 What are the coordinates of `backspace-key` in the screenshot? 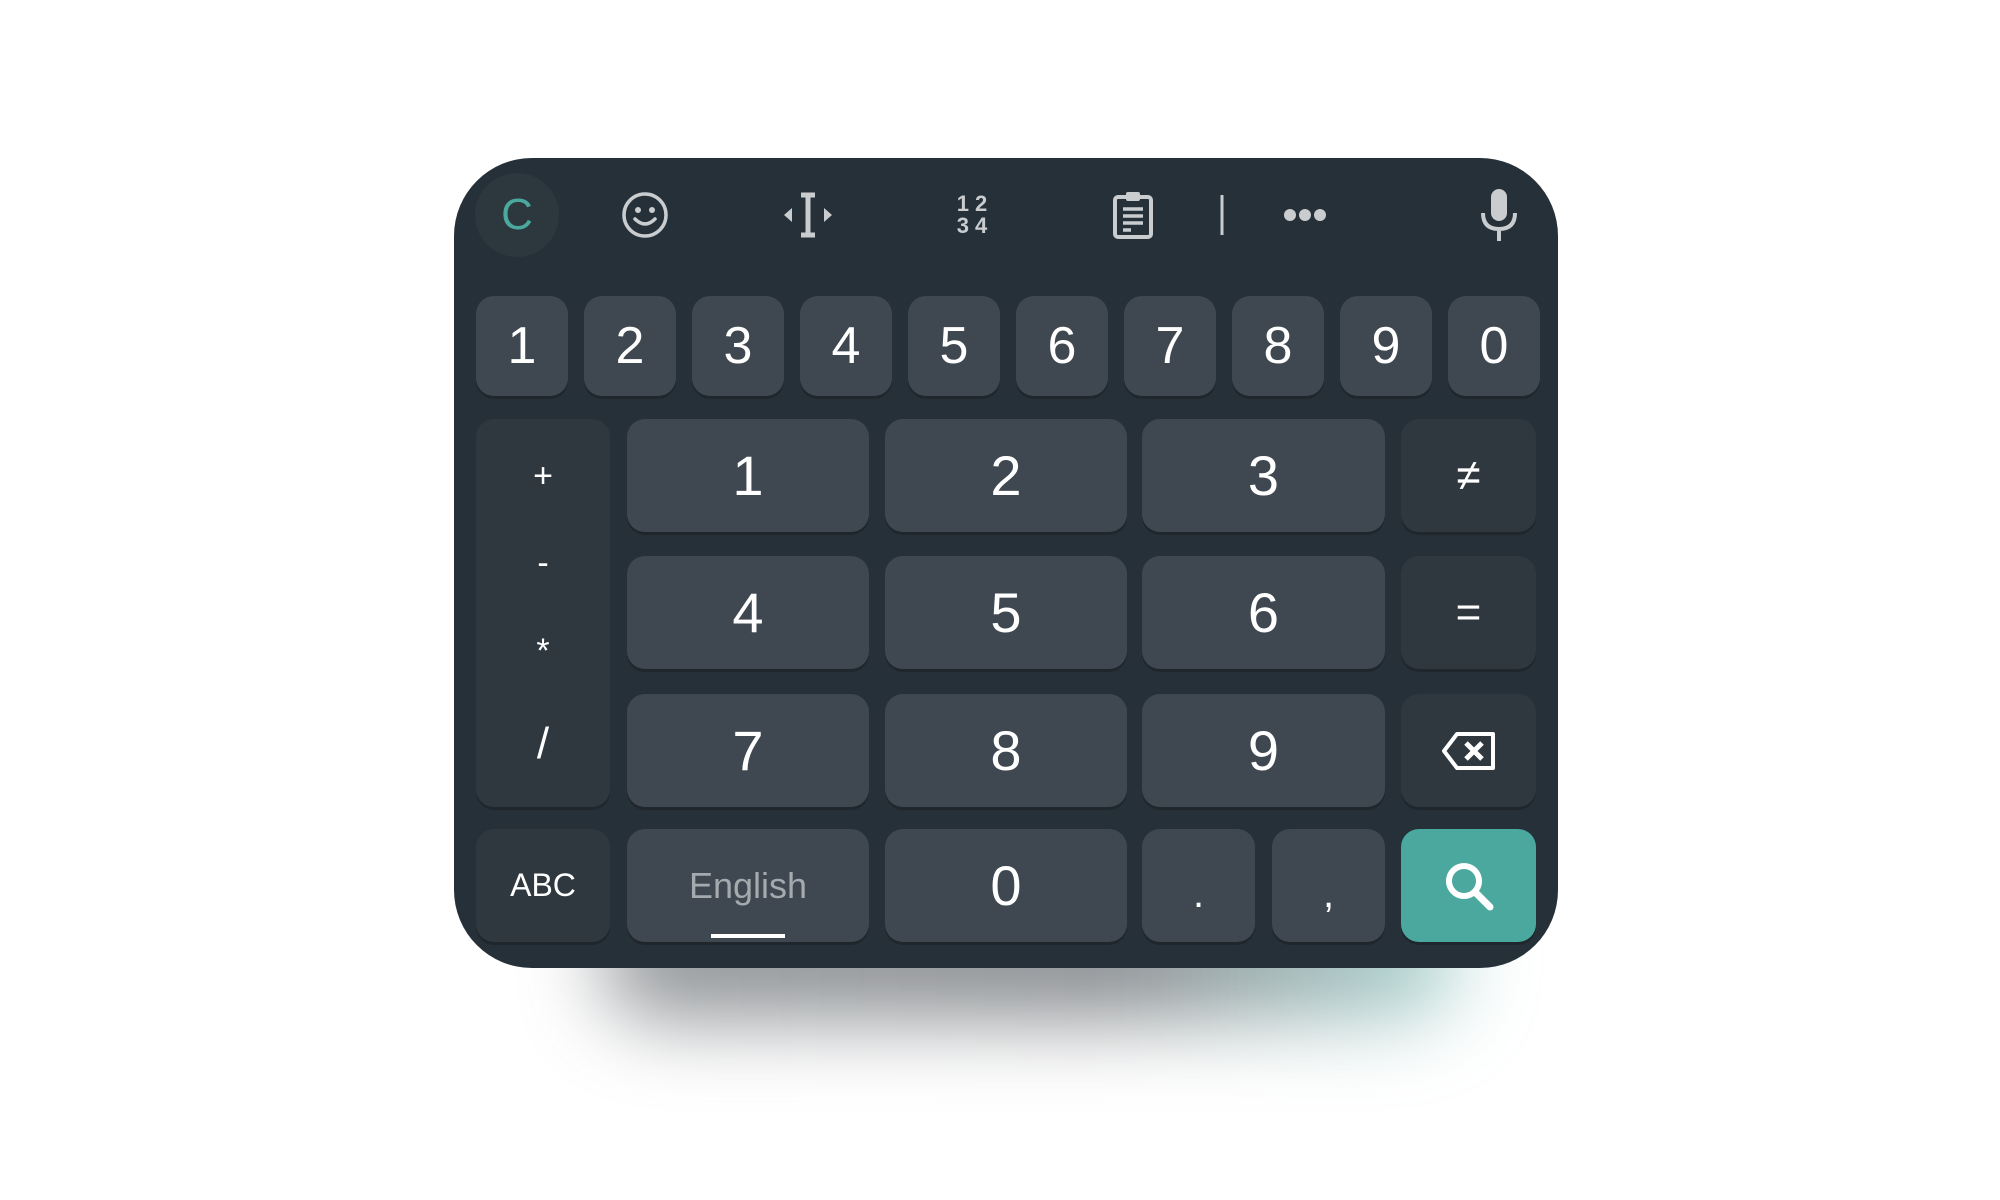 It's located at (1468, 750).